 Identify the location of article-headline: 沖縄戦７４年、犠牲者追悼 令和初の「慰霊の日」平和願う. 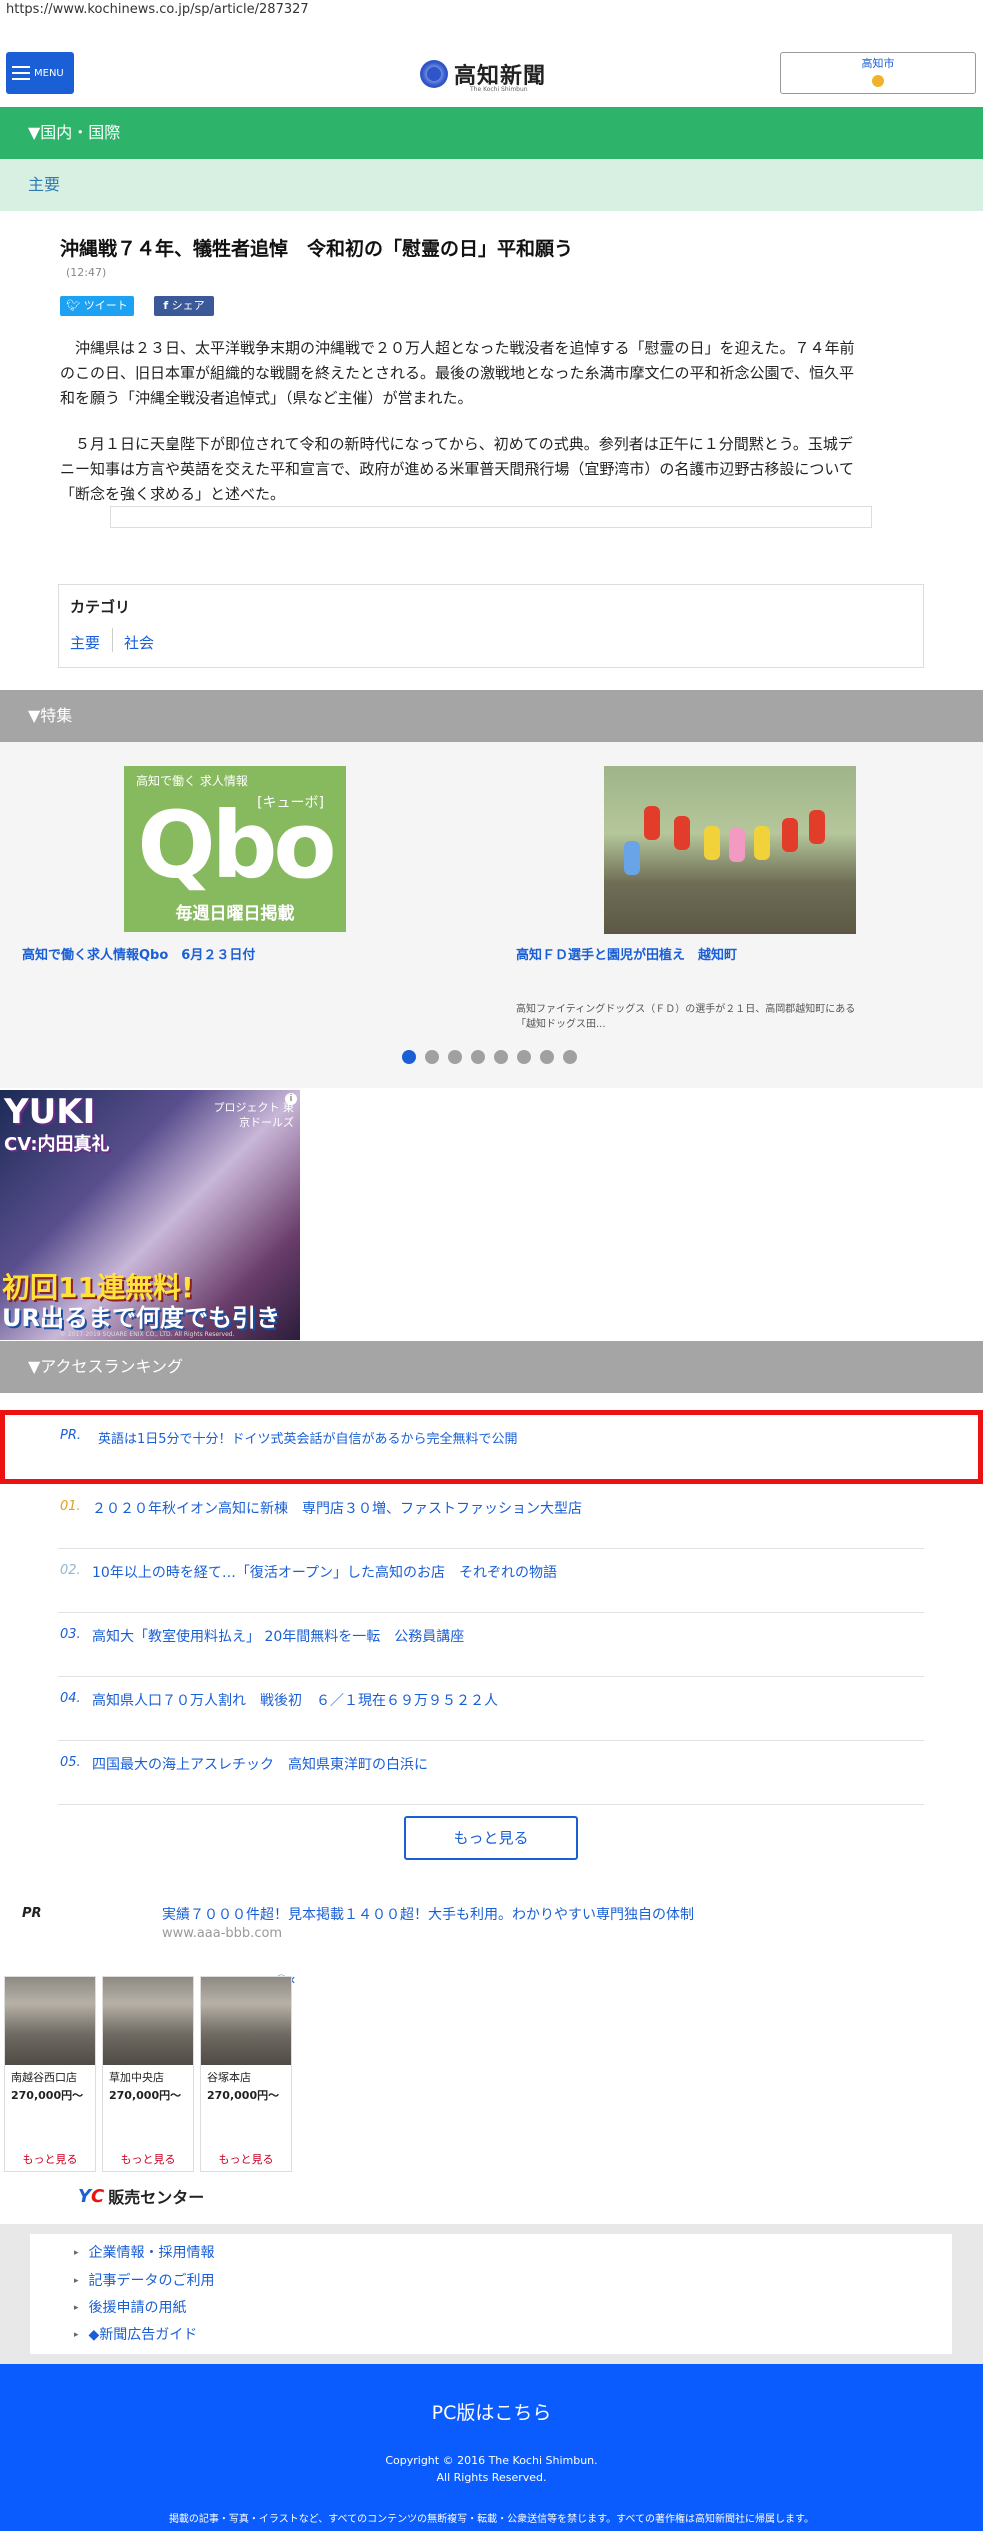
(317, 249).